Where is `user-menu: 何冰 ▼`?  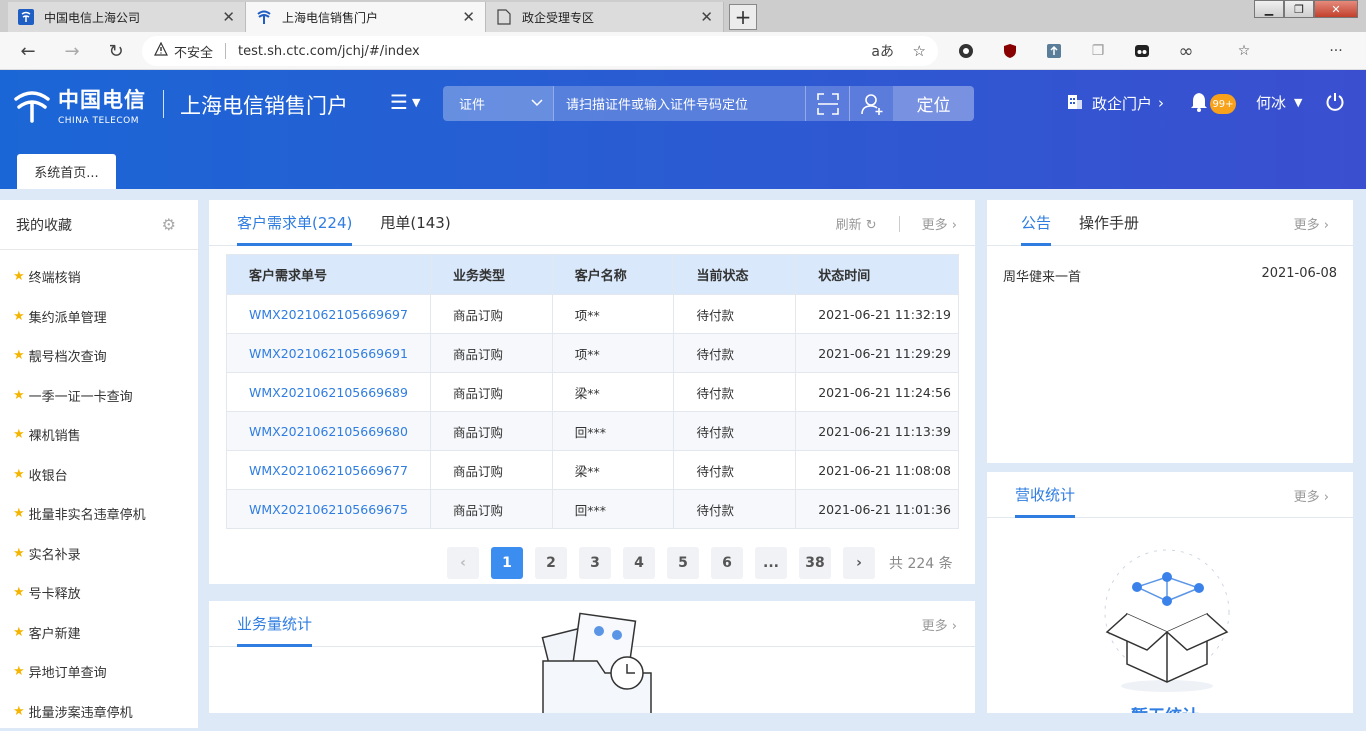
user-menu: 何冰 ▼ is located at coordinates (1279, 102).